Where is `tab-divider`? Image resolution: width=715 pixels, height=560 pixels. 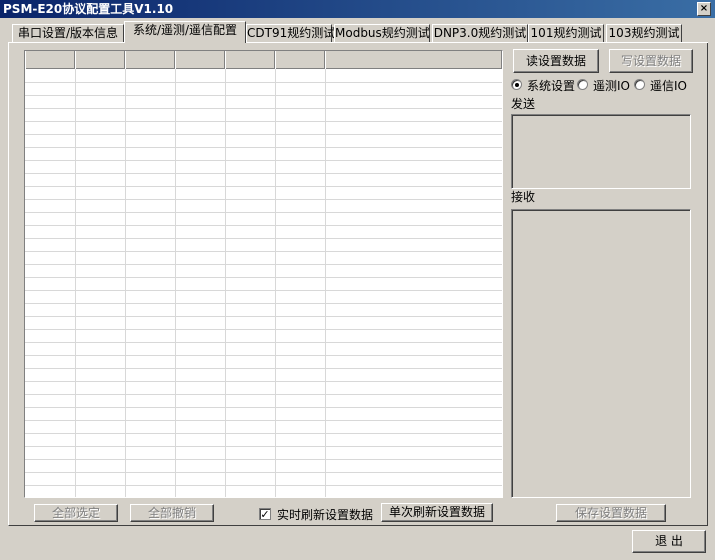
tab-divider is located at coordinates (358, 42).